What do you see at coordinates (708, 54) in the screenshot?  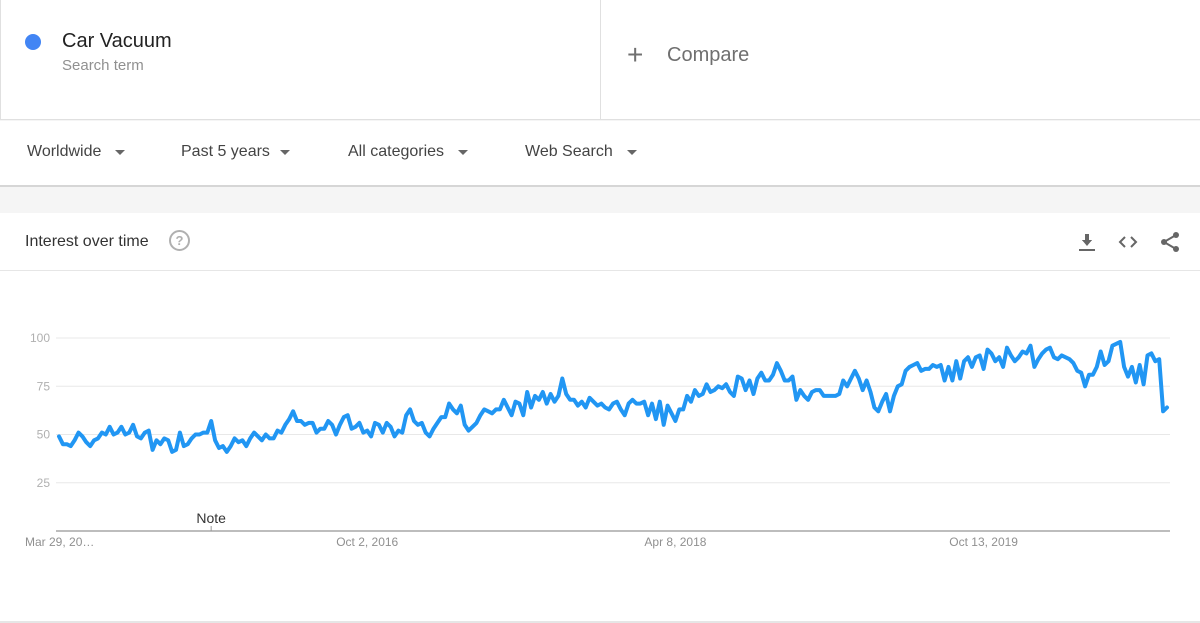 I see `compare-label: Compare` at bounding box center [708, 54].